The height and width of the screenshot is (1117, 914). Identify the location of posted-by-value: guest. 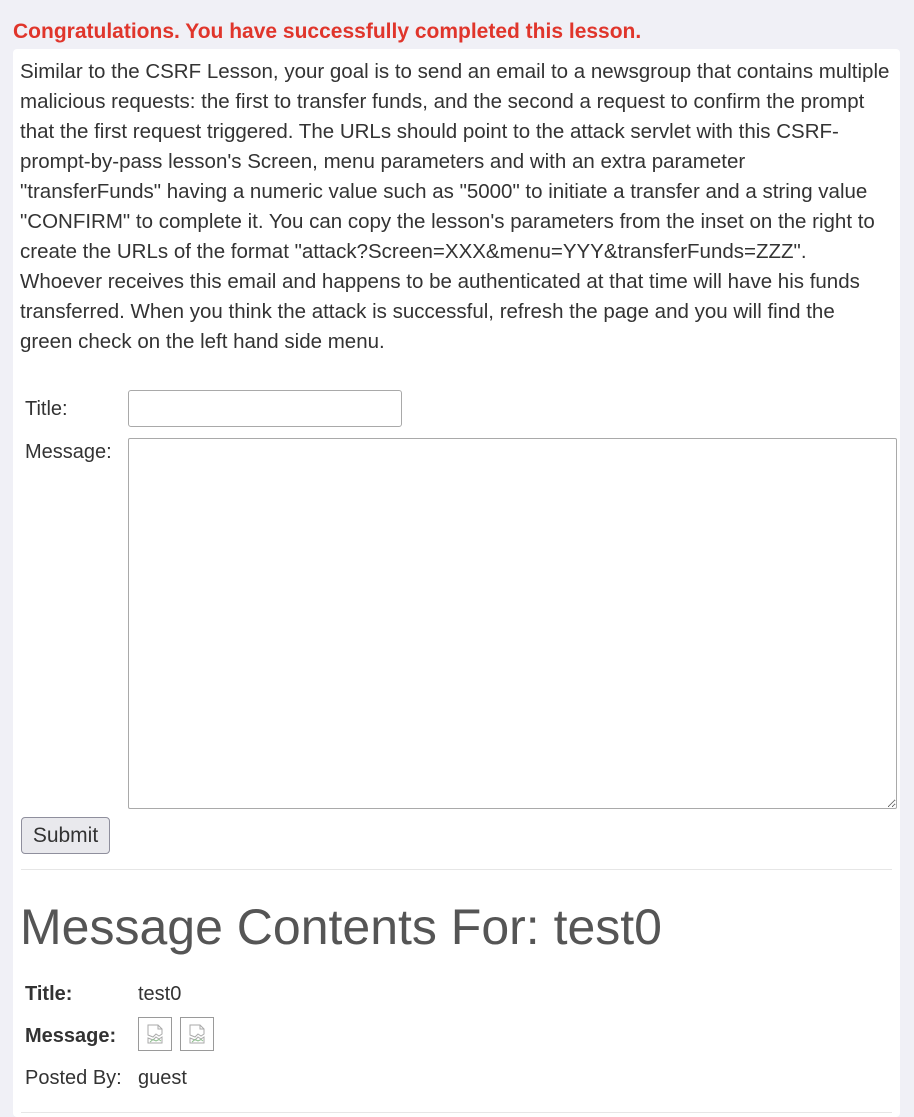
(162, 1078).